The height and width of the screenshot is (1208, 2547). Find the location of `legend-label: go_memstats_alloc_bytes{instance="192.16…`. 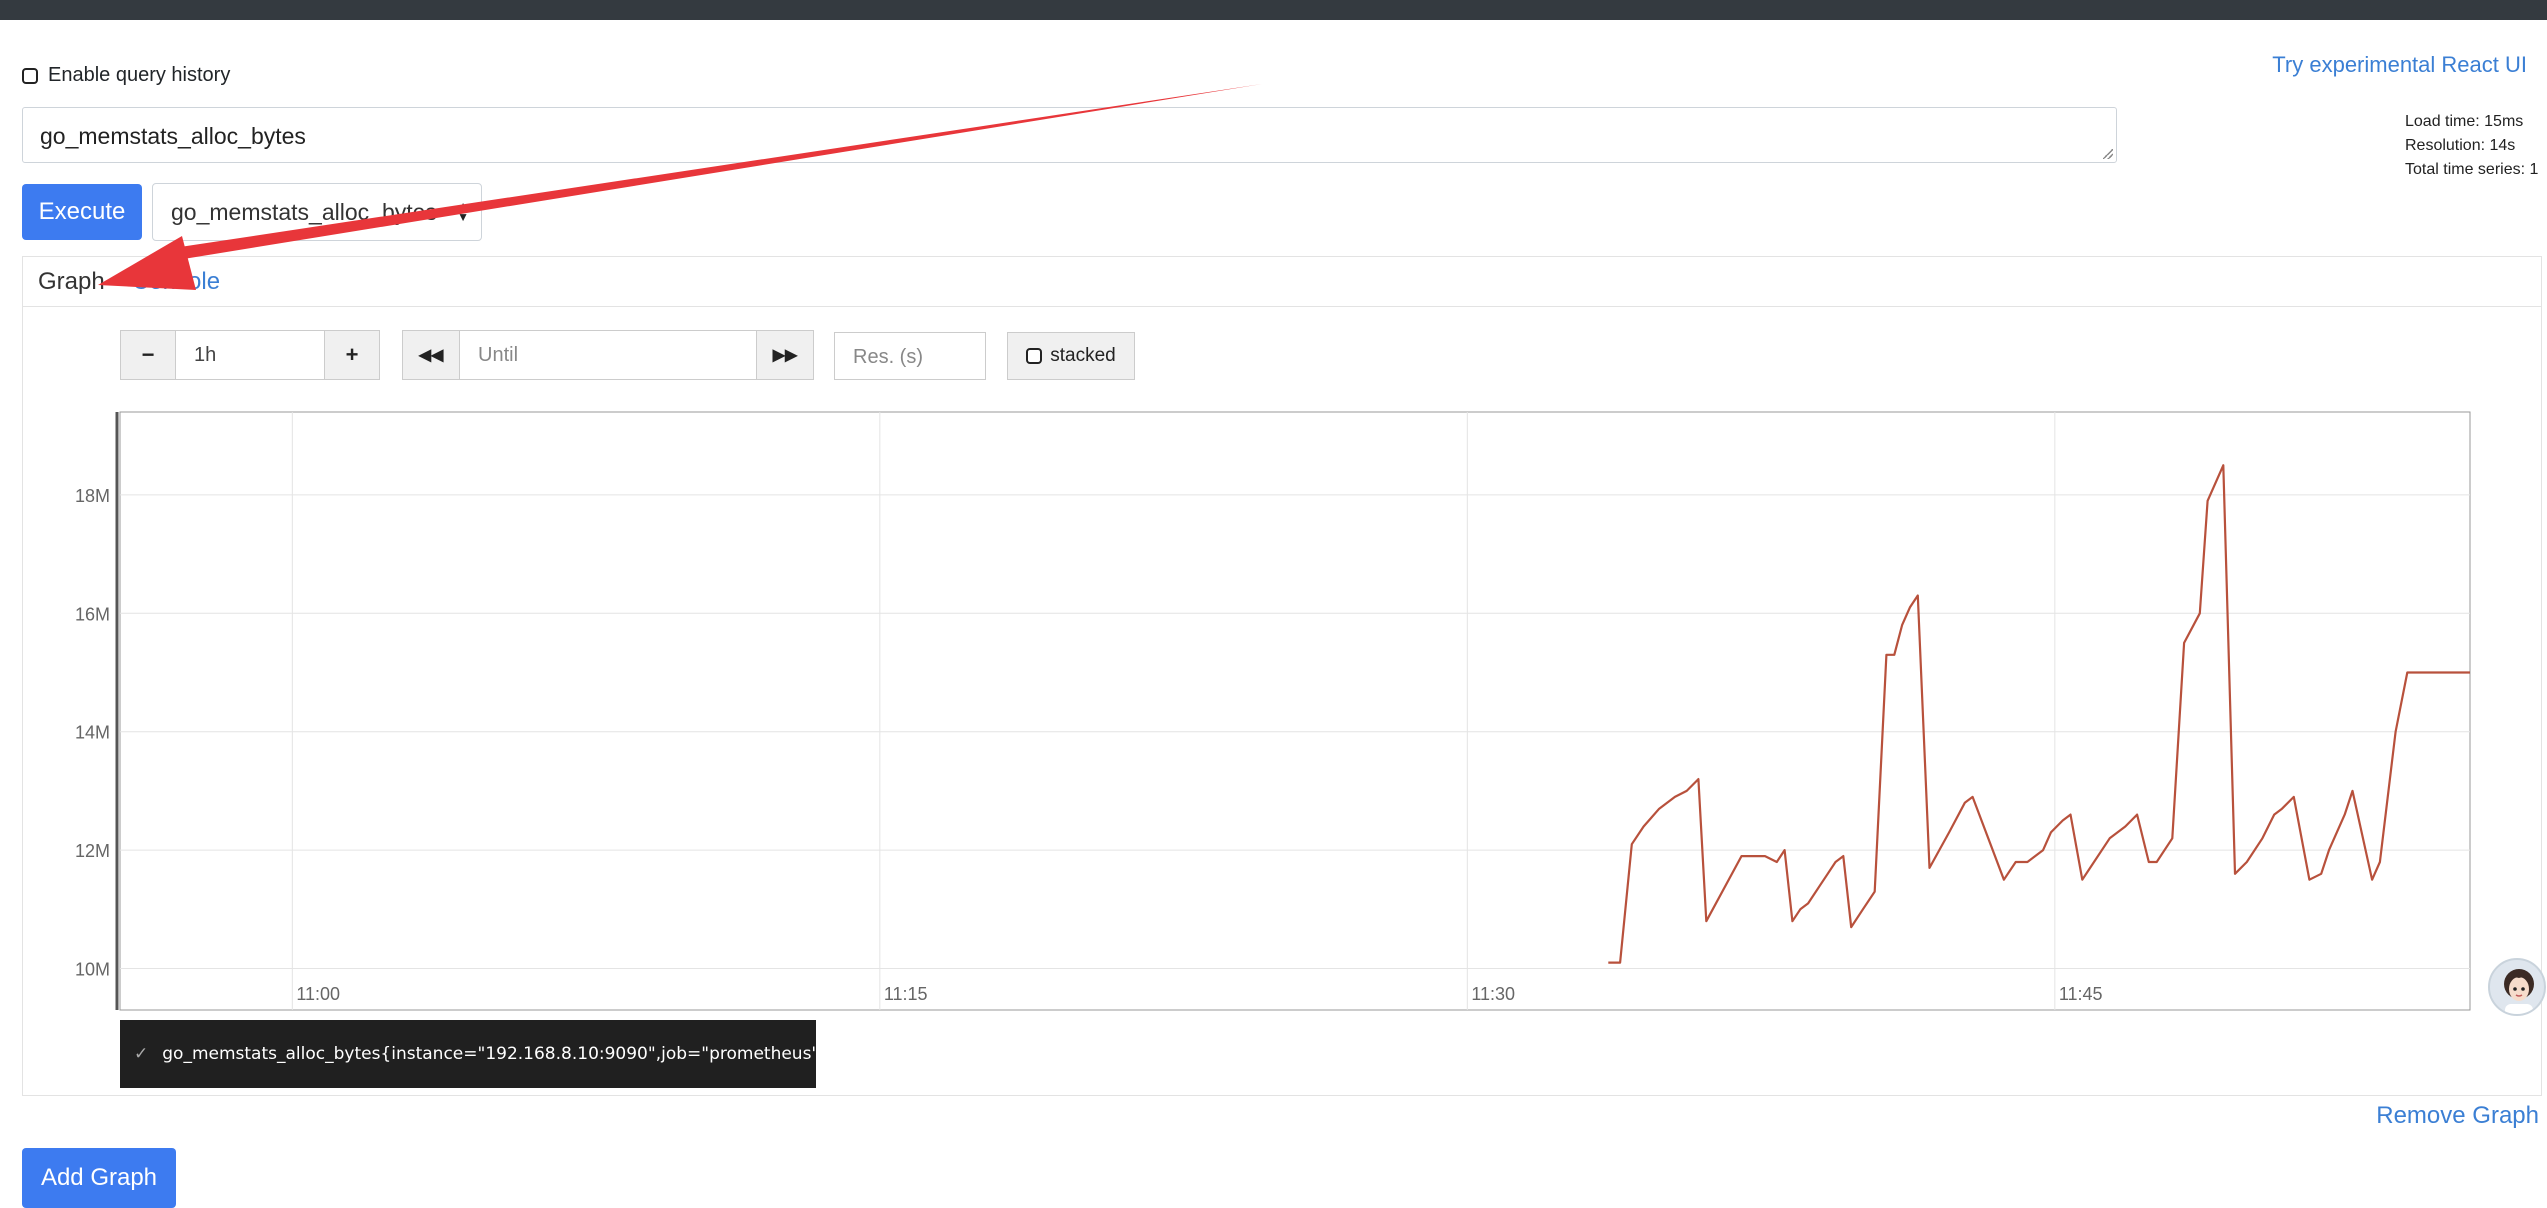

legend-label: go_memstats_alloc_bytes{instance="192.16… is located at coordinates (496, 1054).